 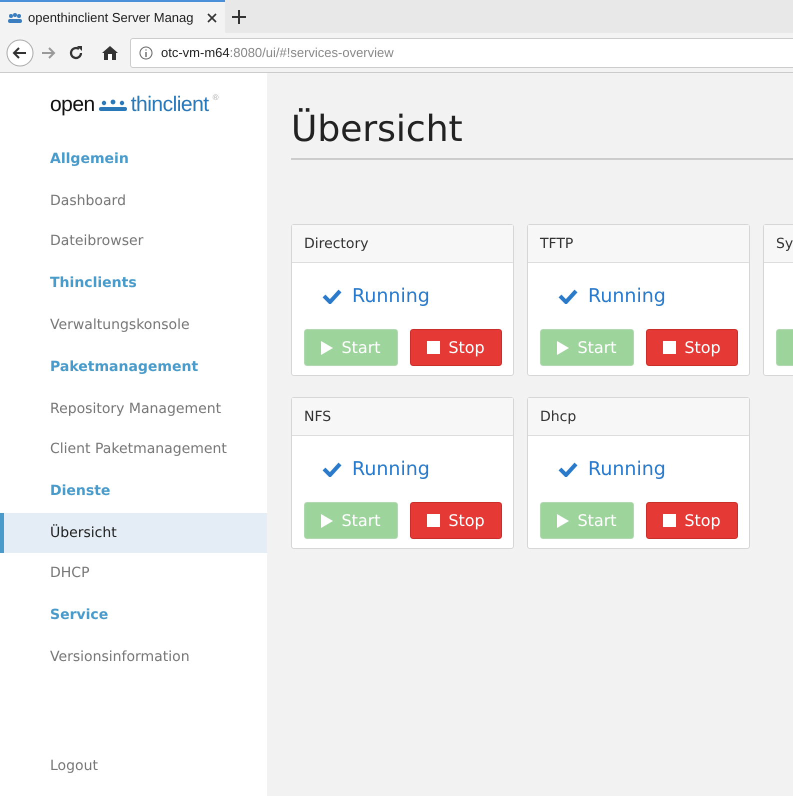 I want to click on nav-item: Übersicht, so click(x=133, y=533).